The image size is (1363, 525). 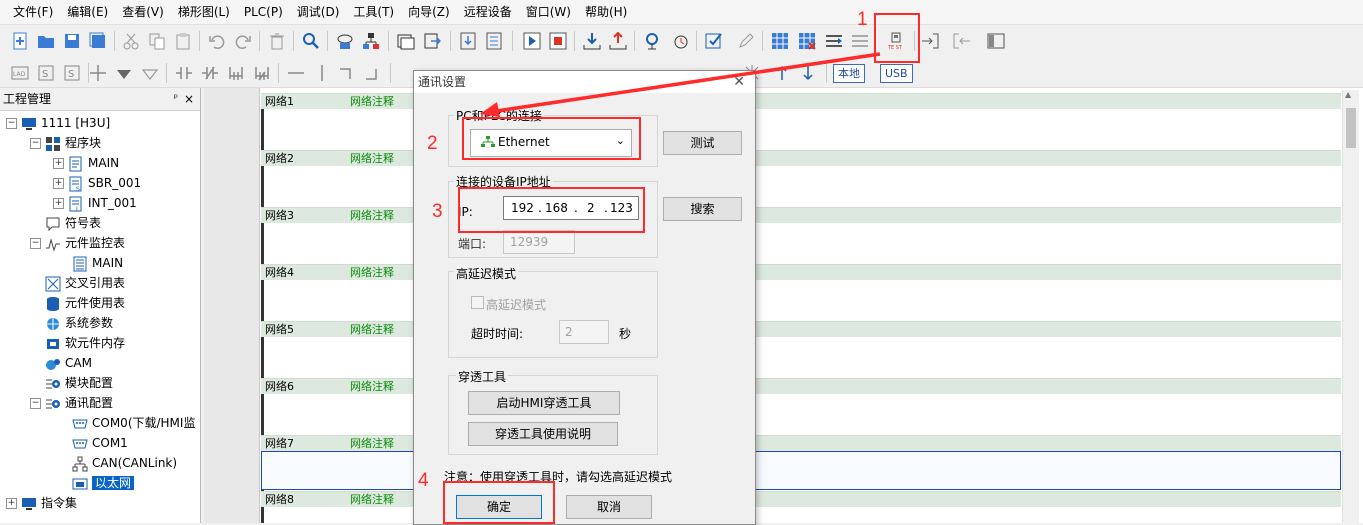 What do you see at coordinates (20, 41) in the screenshot?
I see `new-file-icon` at bounding box center [20, 41].